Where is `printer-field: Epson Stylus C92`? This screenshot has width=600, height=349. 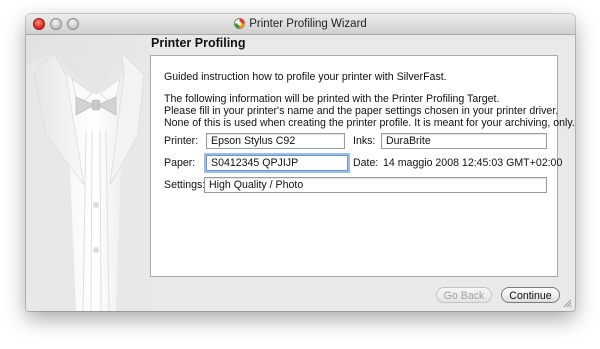
printer-field: Epson Stylus C92 is located at coordinates (275, 141).